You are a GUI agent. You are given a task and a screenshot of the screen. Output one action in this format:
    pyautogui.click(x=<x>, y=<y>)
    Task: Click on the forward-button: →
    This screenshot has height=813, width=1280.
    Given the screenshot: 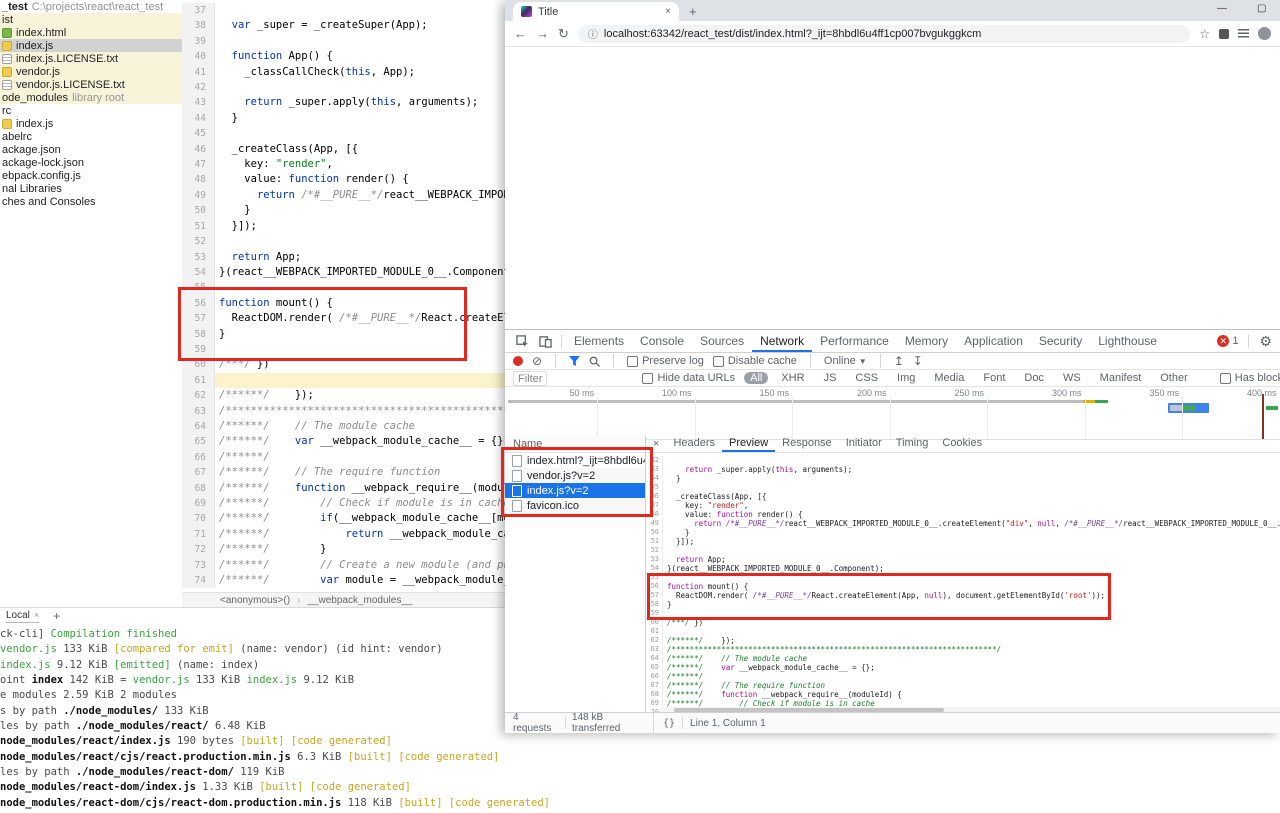 What is the action you would take?
    pyautogui.click(x=542, y=33)
    